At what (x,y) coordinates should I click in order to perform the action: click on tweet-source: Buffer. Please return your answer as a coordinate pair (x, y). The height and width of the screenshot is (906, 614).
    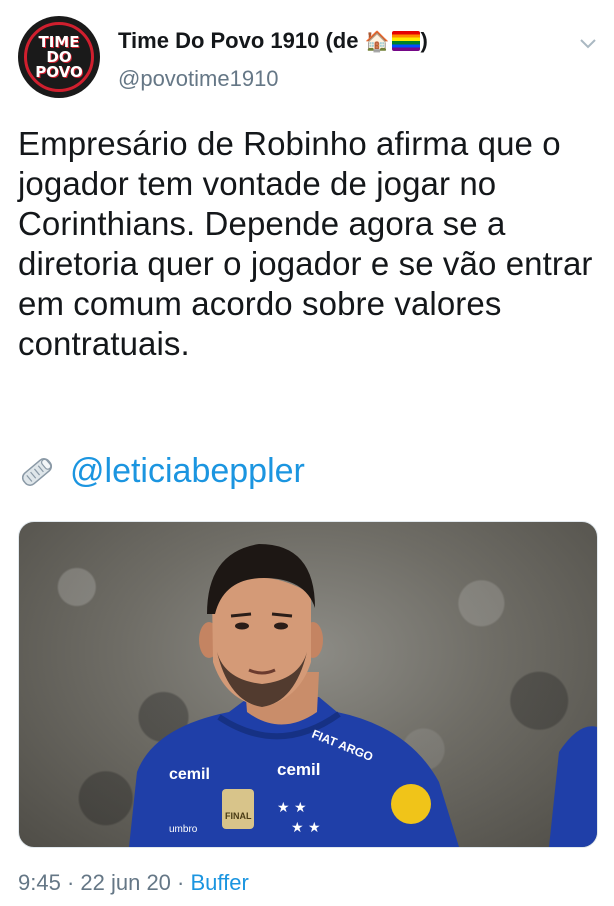
    Looking at the image, I should click on (219, 882).